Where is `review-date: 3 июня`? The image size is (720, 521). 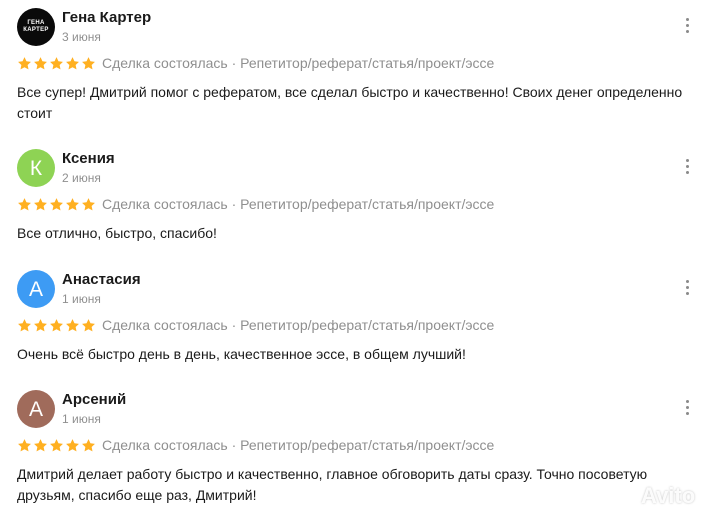 review-date: 3 июня is located at coordinates (81, 37).